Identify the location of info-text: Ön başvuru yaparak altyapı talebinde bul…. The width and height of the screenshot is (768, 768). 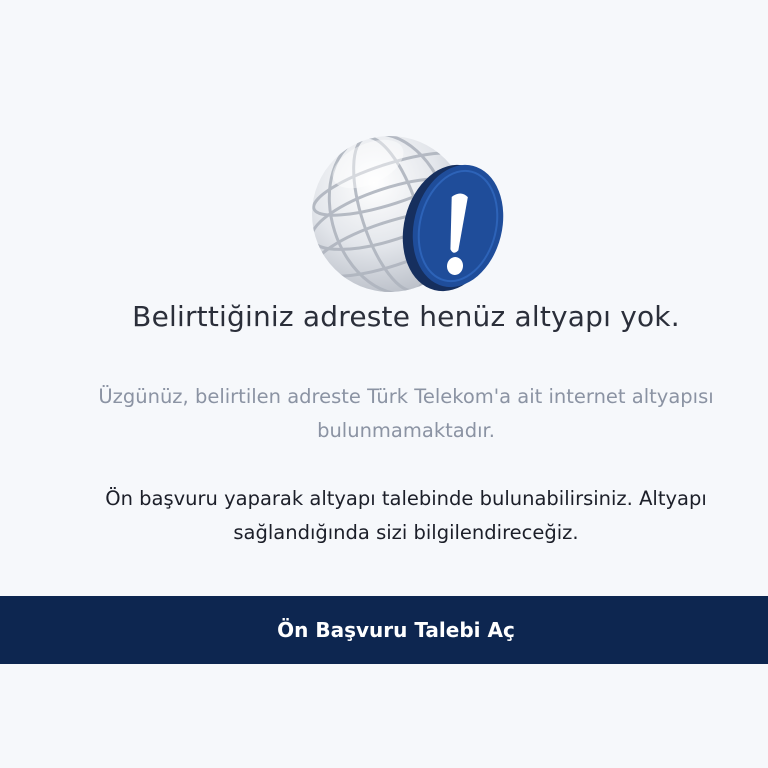
(384, 516).